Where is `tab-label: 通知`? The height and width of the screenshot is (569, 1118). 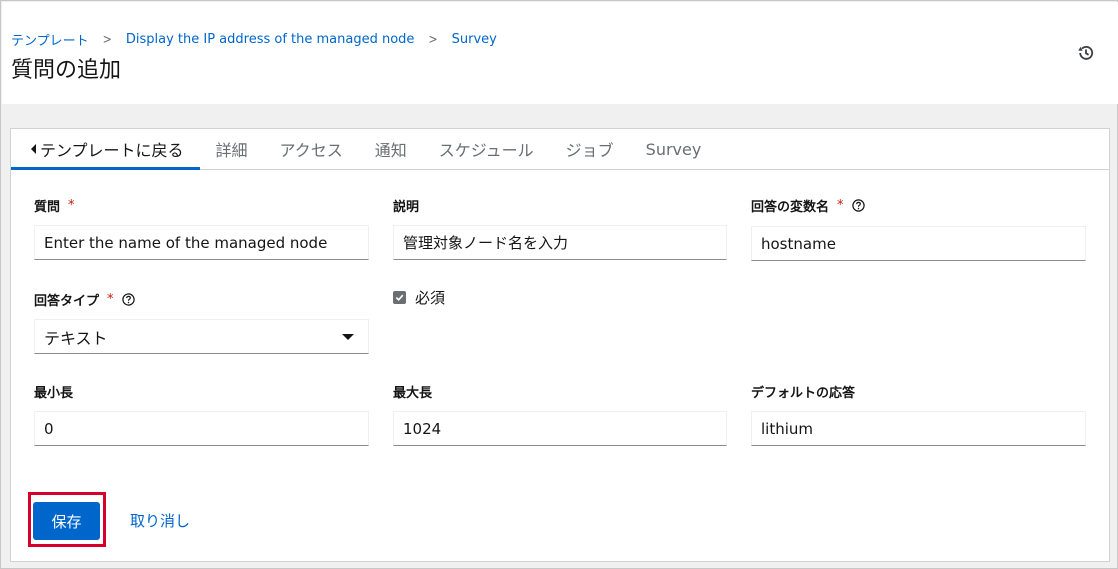 tab-label: 通知 is located at coordinates (390, 150).